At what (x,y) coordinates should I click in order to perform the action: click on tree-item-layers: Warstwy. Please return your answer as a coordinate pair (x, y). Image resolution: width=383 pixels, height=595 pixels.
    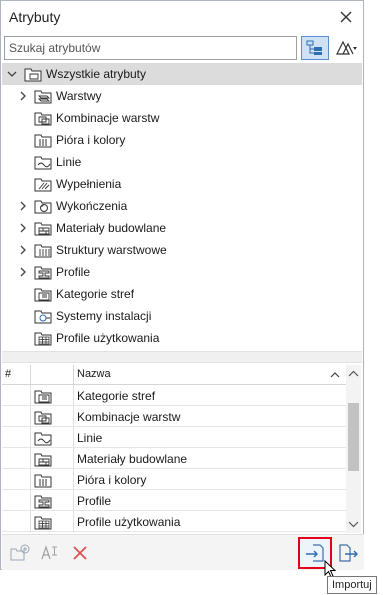
    Looking at the image, I should click on (182, 96).